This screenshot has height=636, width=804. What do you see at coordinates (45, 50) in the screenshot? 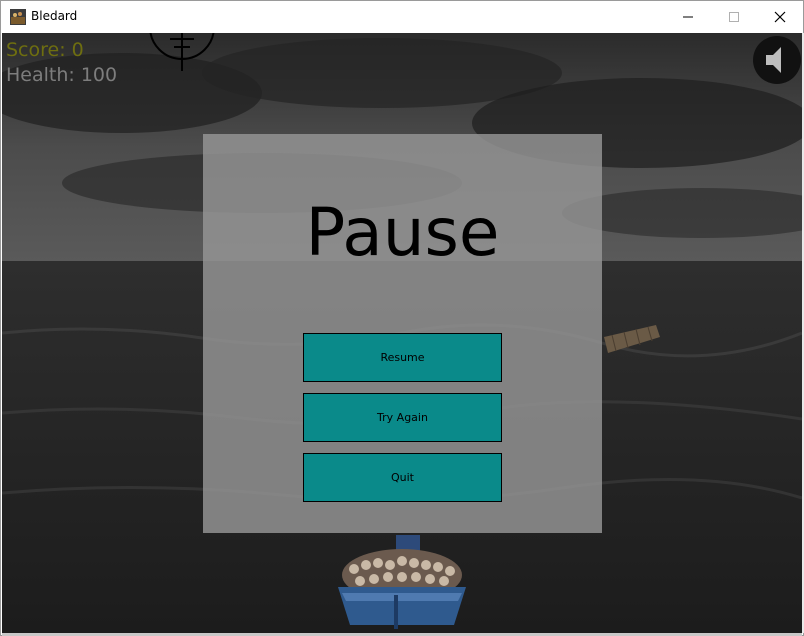
I see `score-label: Score: 0` at bounding box center [45, 50].